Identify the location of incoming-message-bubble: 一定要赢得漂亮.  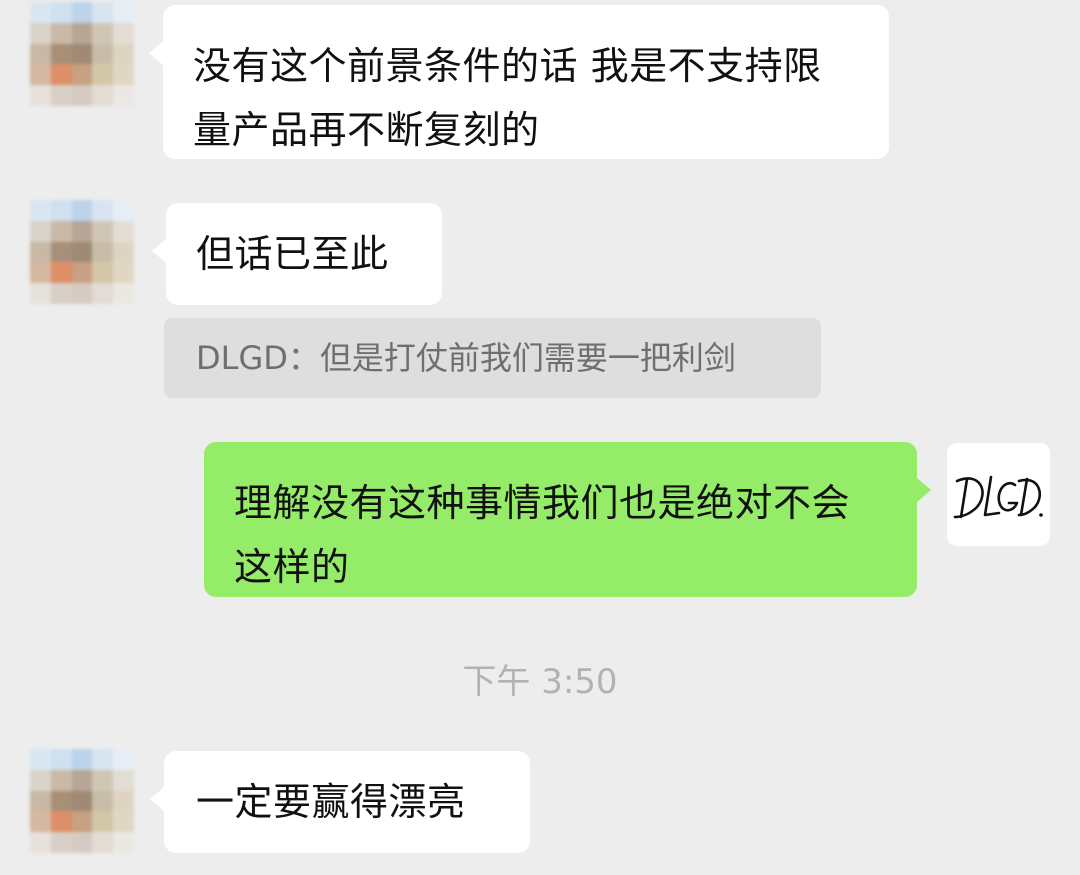
(340, 802).